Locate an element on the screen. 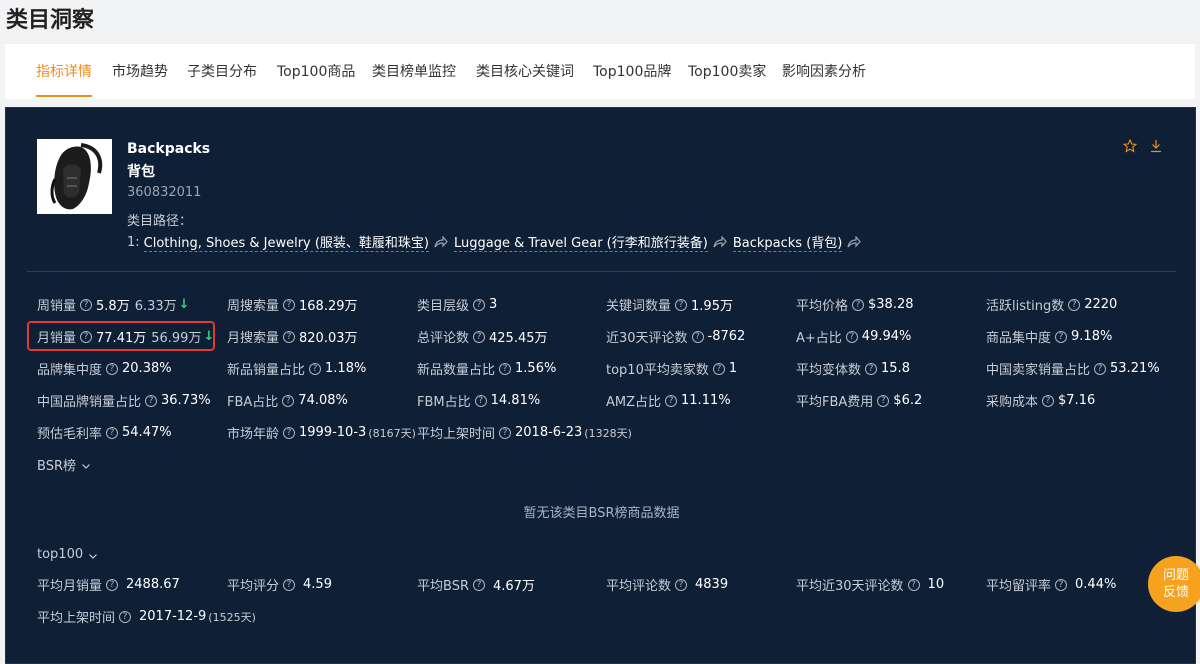  category-name-zh: 背包 is located at coordinates (141, 172).